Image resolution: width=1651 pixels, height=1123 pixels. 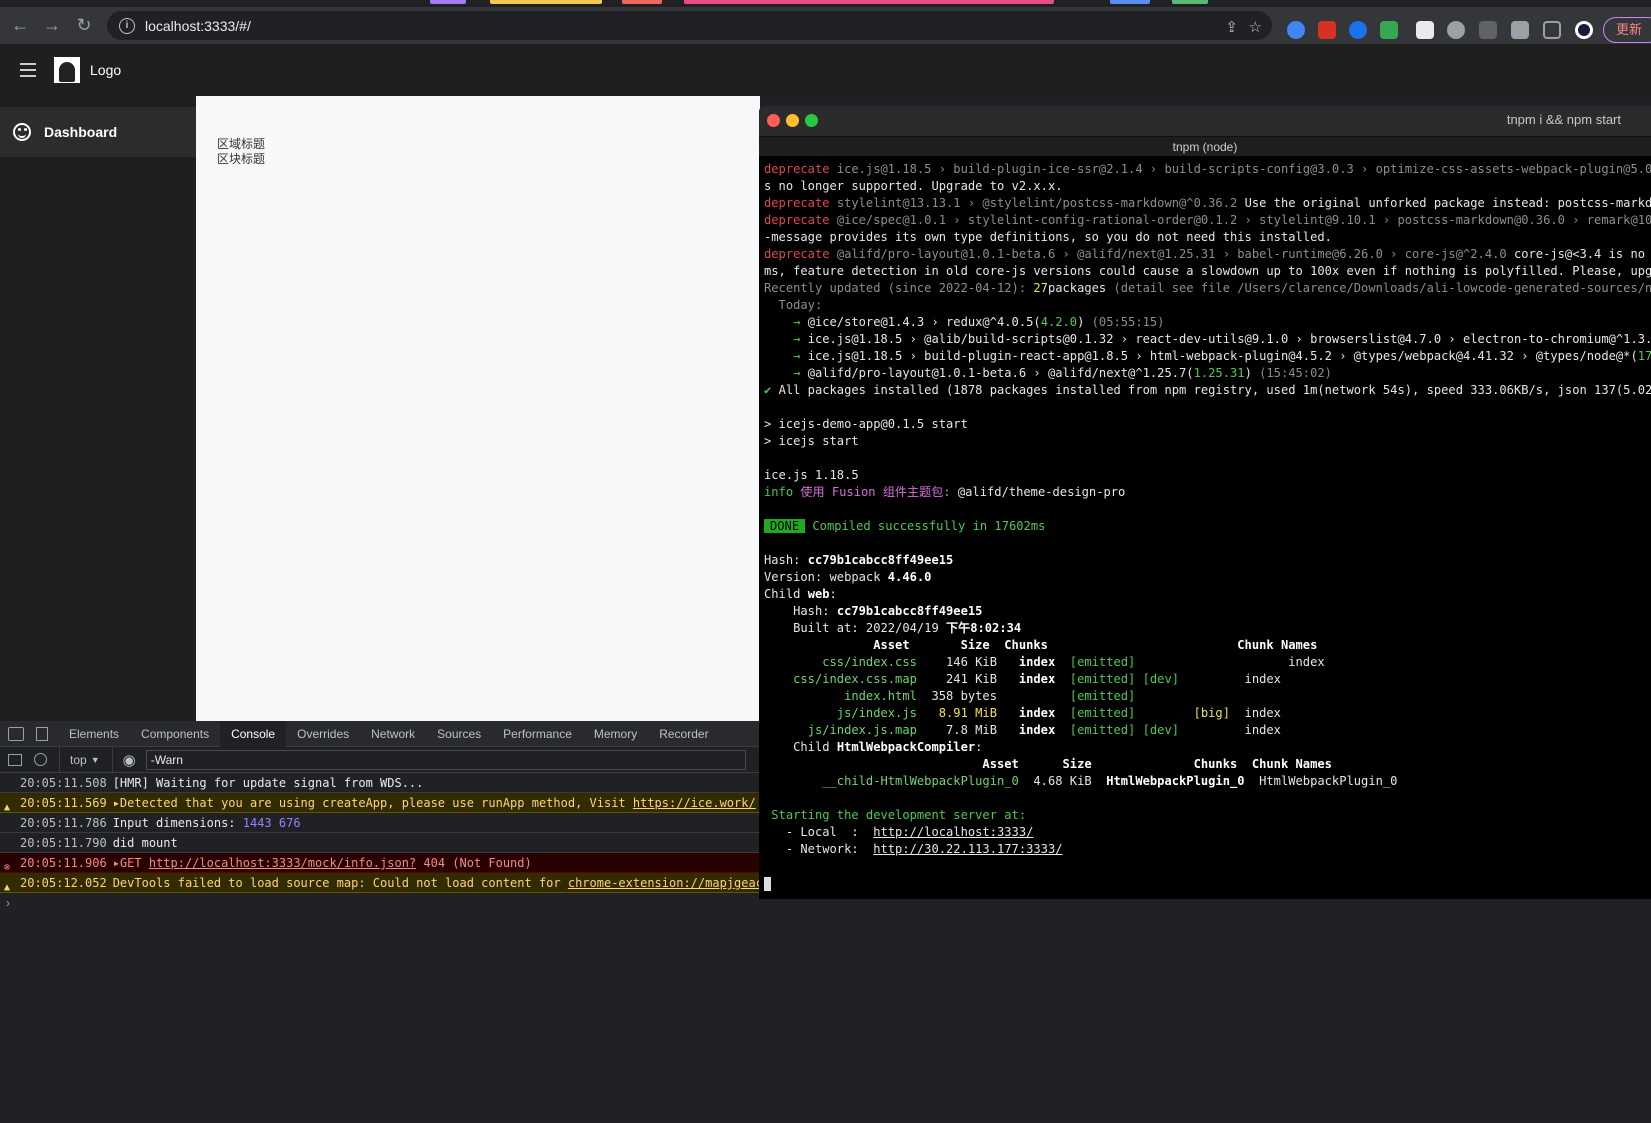 What do you see at coordinates (40, 759) in the screenshot?
I see `clear-console-icon` at bounding box center [40, 759].